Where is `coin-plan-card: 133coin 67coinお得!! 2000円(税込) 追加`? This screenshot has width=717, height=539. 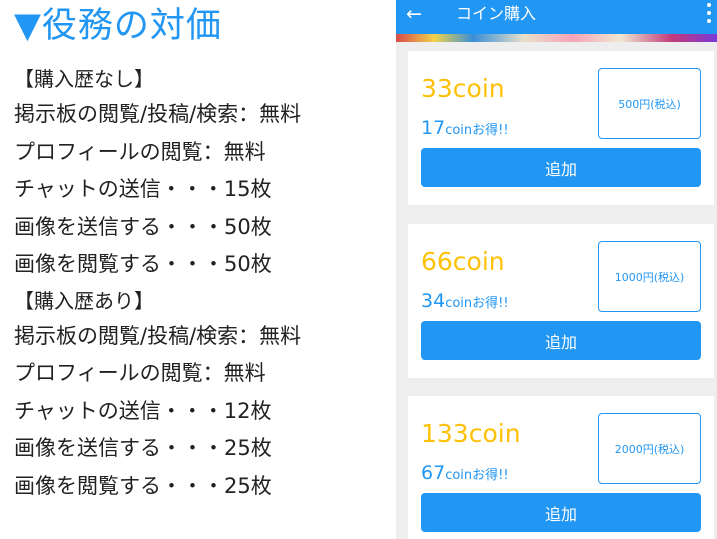
coin-plan-card: 133coin 67coinお得!! 2000円(税込) 追加 is located at coordinates (561, 467).